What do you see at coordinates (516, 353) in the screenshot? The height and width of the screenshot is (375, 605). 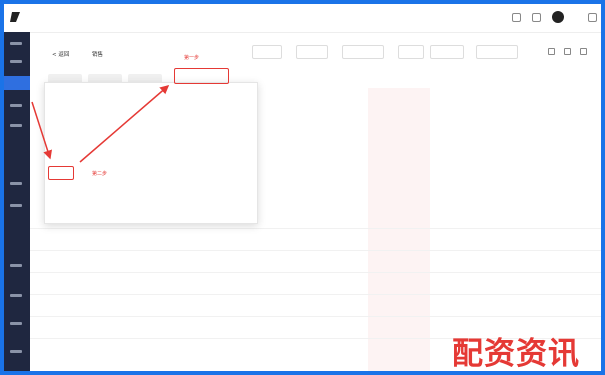 I see `watermark: 配资资讯` at bounding box center [516, 353].